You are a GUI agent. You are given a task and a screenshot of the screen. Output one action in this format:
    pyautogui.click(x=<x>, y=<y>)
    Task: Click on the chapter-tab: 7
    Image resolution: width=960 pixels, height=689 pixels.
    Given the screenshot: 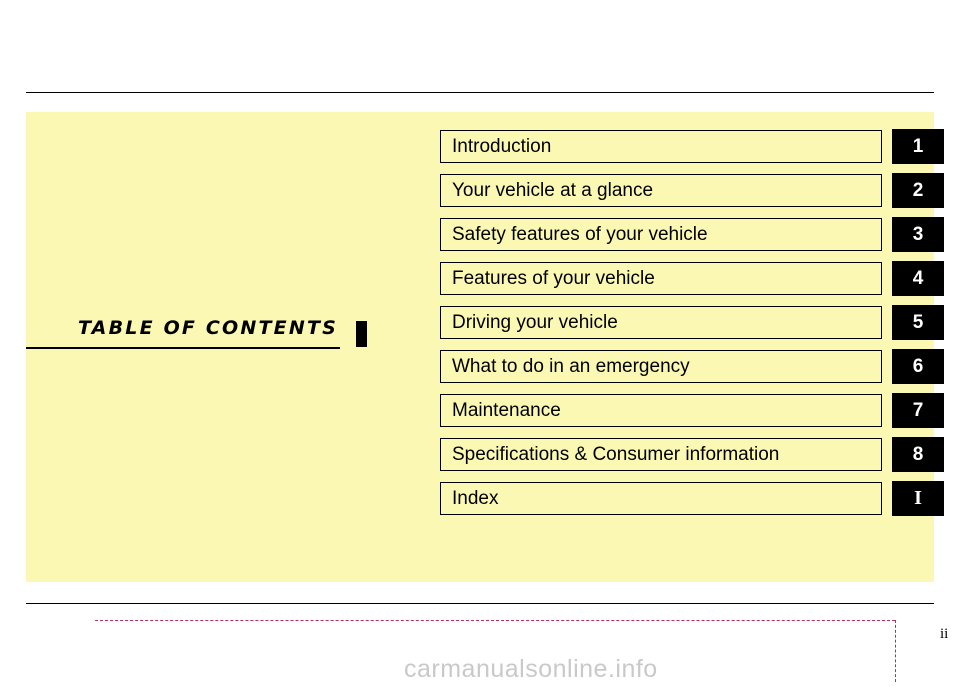 What is the action you would take?
    pyautogui.click(x=918, y=410)
    